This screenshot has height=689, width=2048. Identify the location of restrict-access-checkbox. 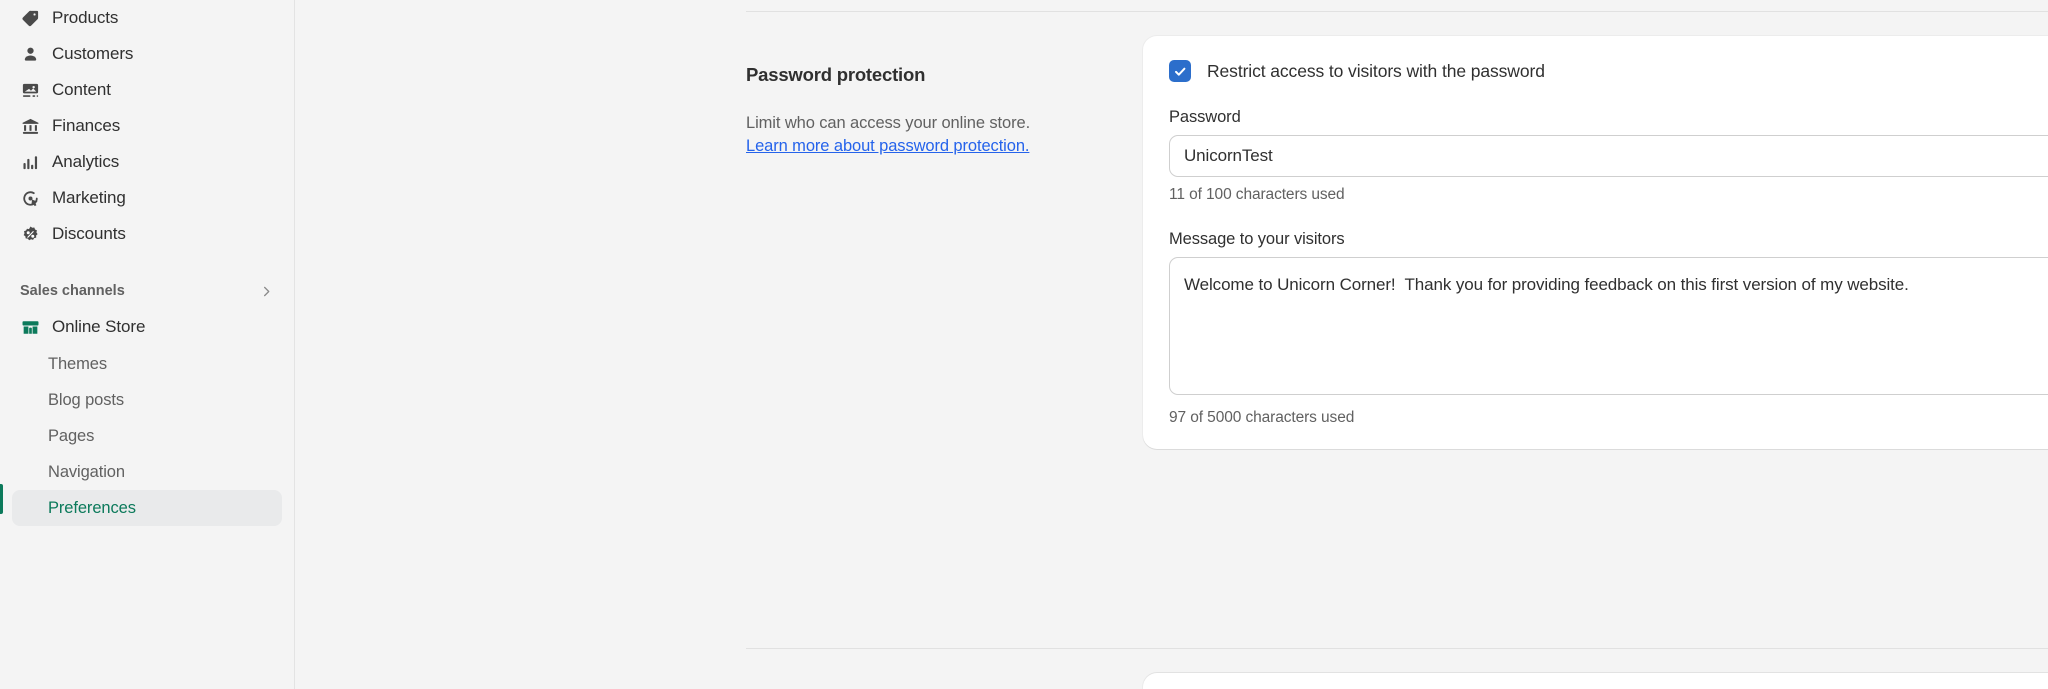
(1180, 71).